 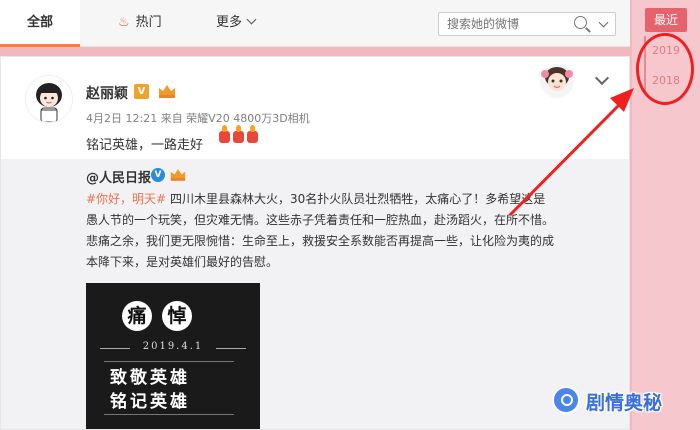 What do you see at coordinates (126, 199) in the screenshot?
I see `hashtag-link: #你好，明天#` at bounding box center [126, 199].